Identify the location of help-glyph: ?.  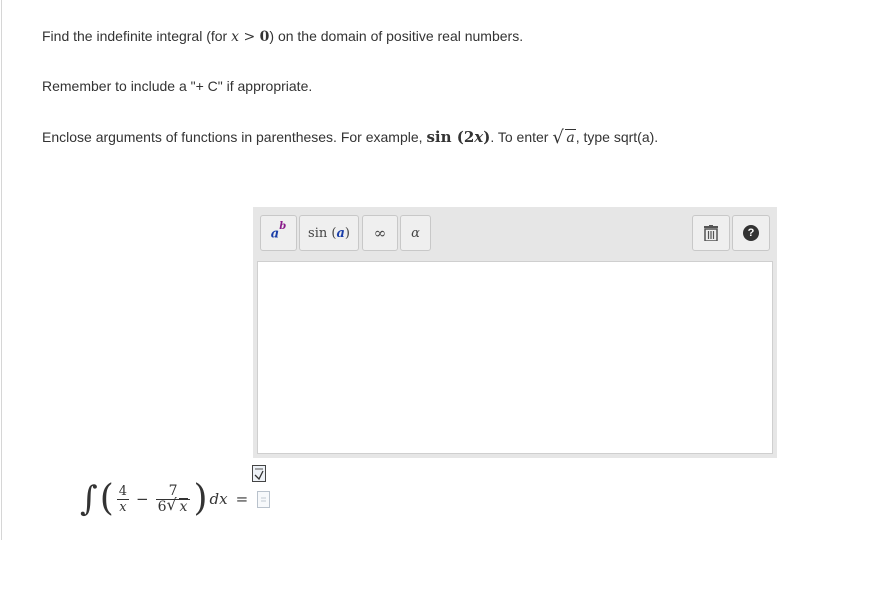
(751, 233).